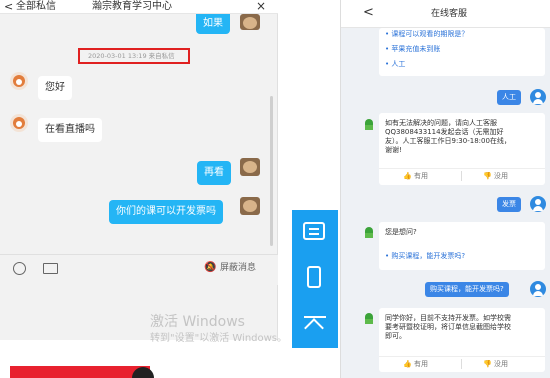 This screenshot has height=378, width=550. I want to click on suggested-question-link: • 购买课程，能开发票吗?, so click(425, 256).